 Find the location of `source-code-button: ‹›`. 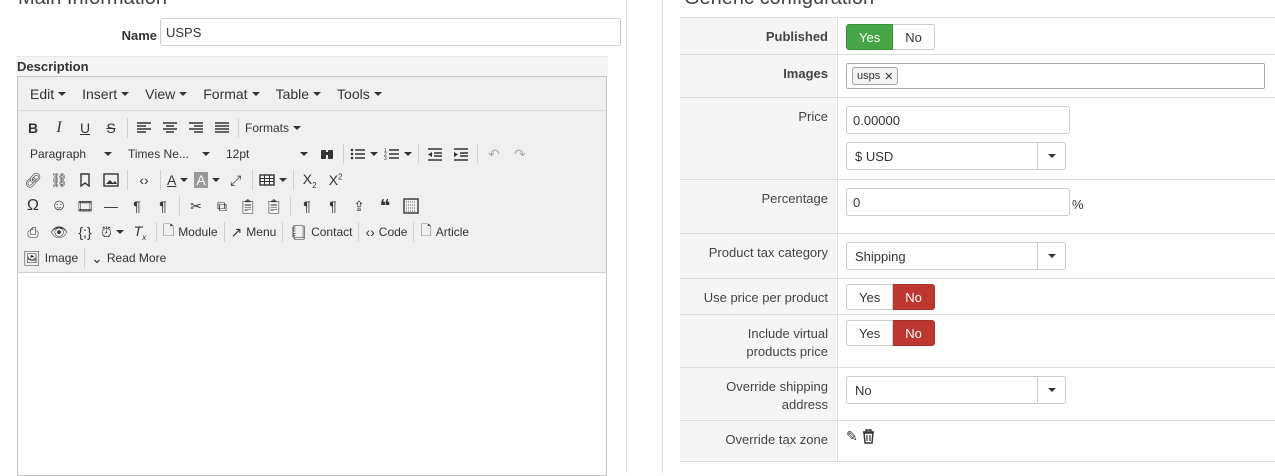

source-code-button: ‹› is located at coordinates (144, 180).